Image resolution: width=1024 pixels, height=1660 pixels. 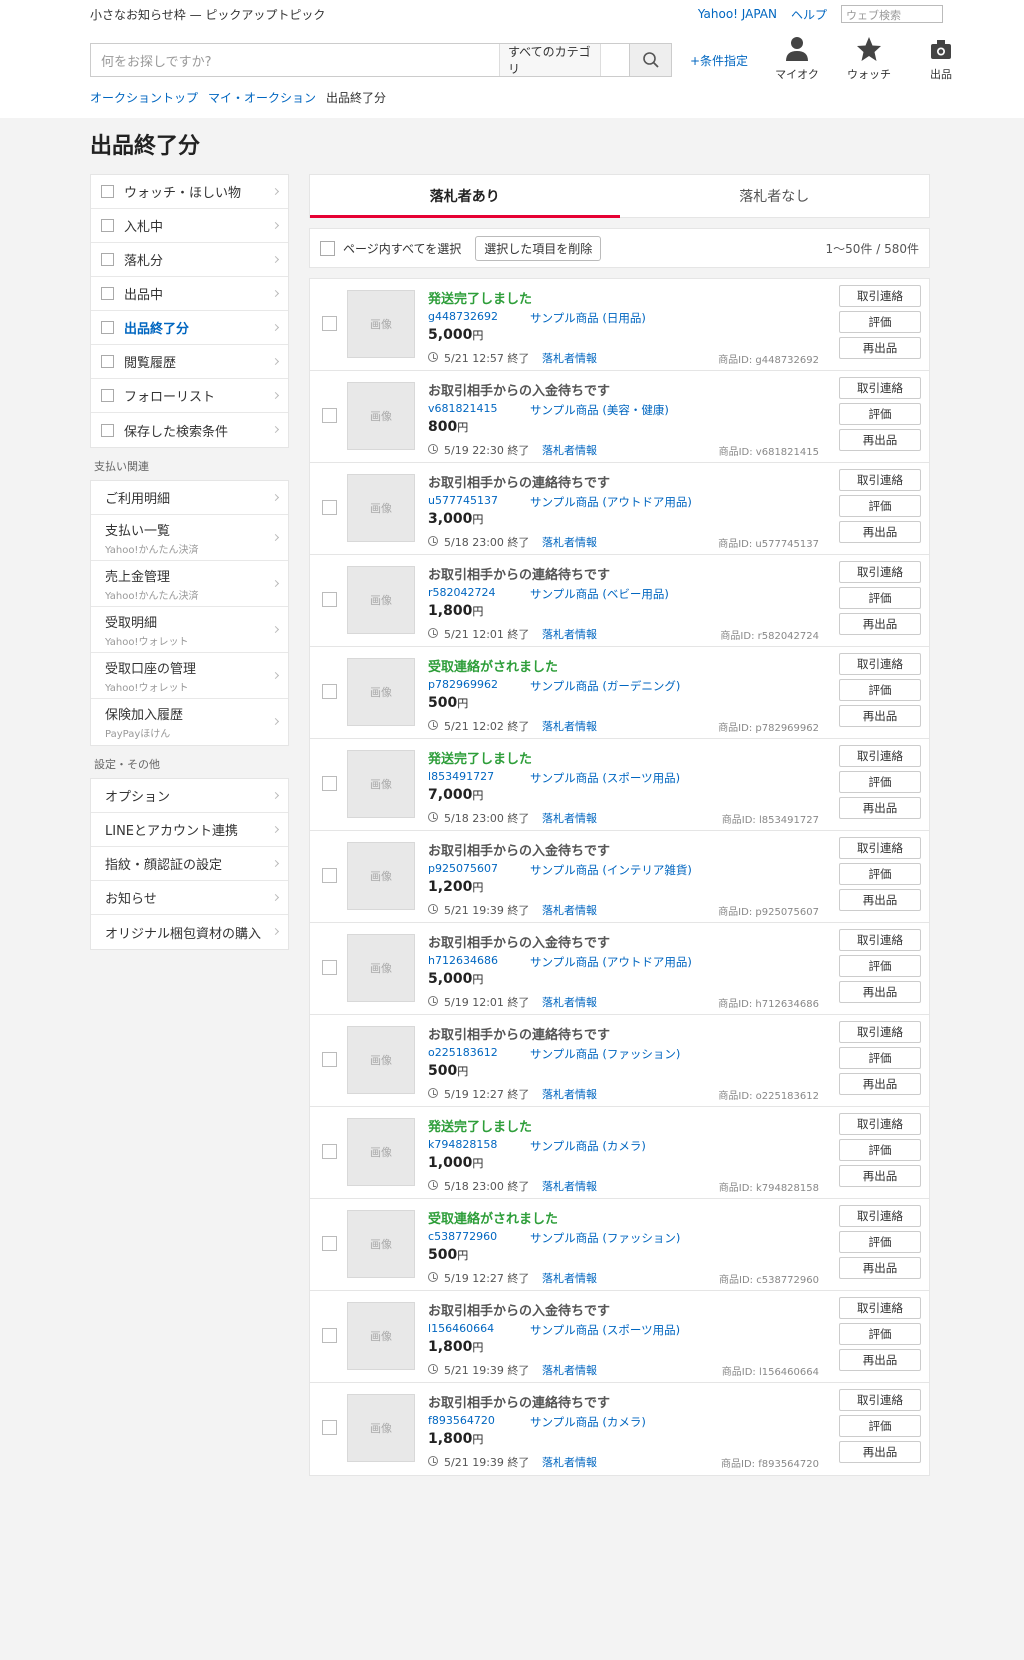 What do you see at coordinates (190, 538) in the screenshot?
I see `sidebar-item-payments: 支払い一覧 Yahoo!かんたん決済` at bounding box center [190, 538].